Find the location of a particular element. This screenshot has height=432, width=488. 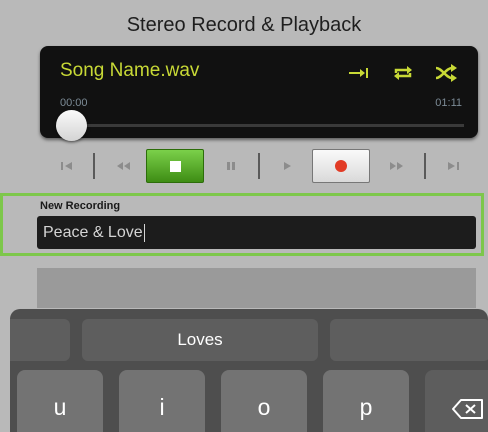

stop-icon is located at coordinates (175, 166).